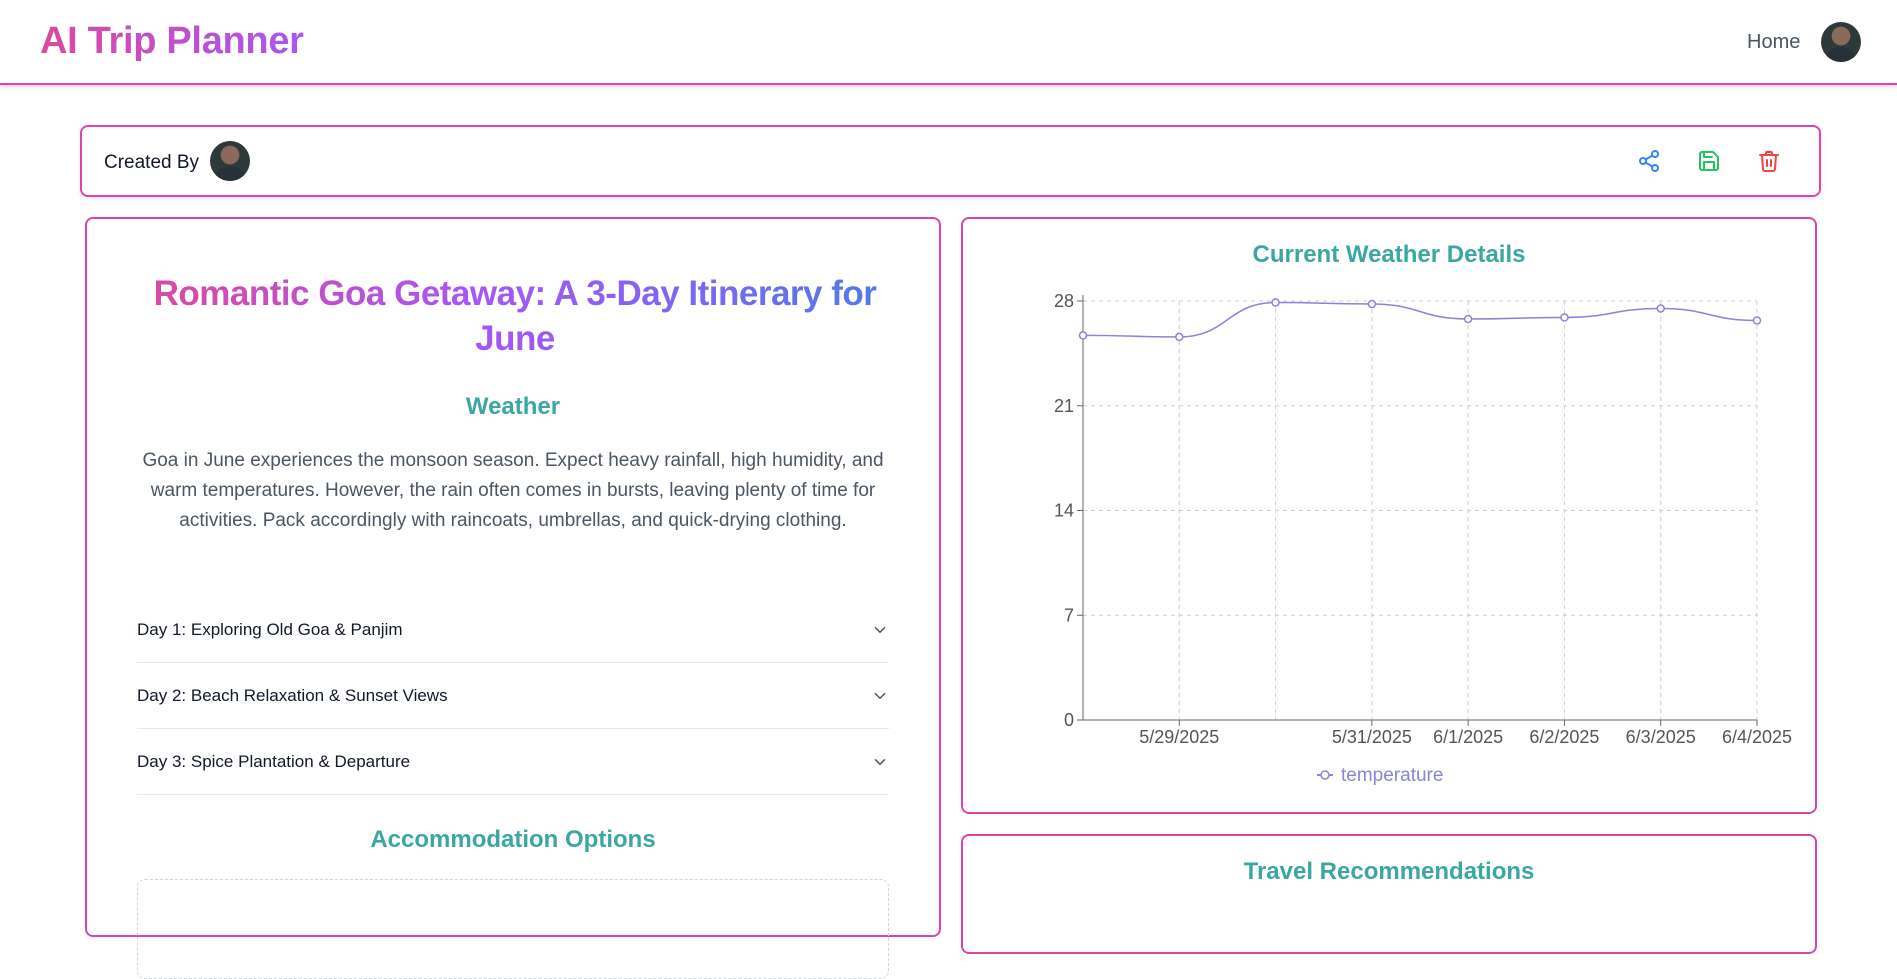  Describe the element at coordinates (950, 161) in the screenshot. I see `creator-bar: Created By` at that location.